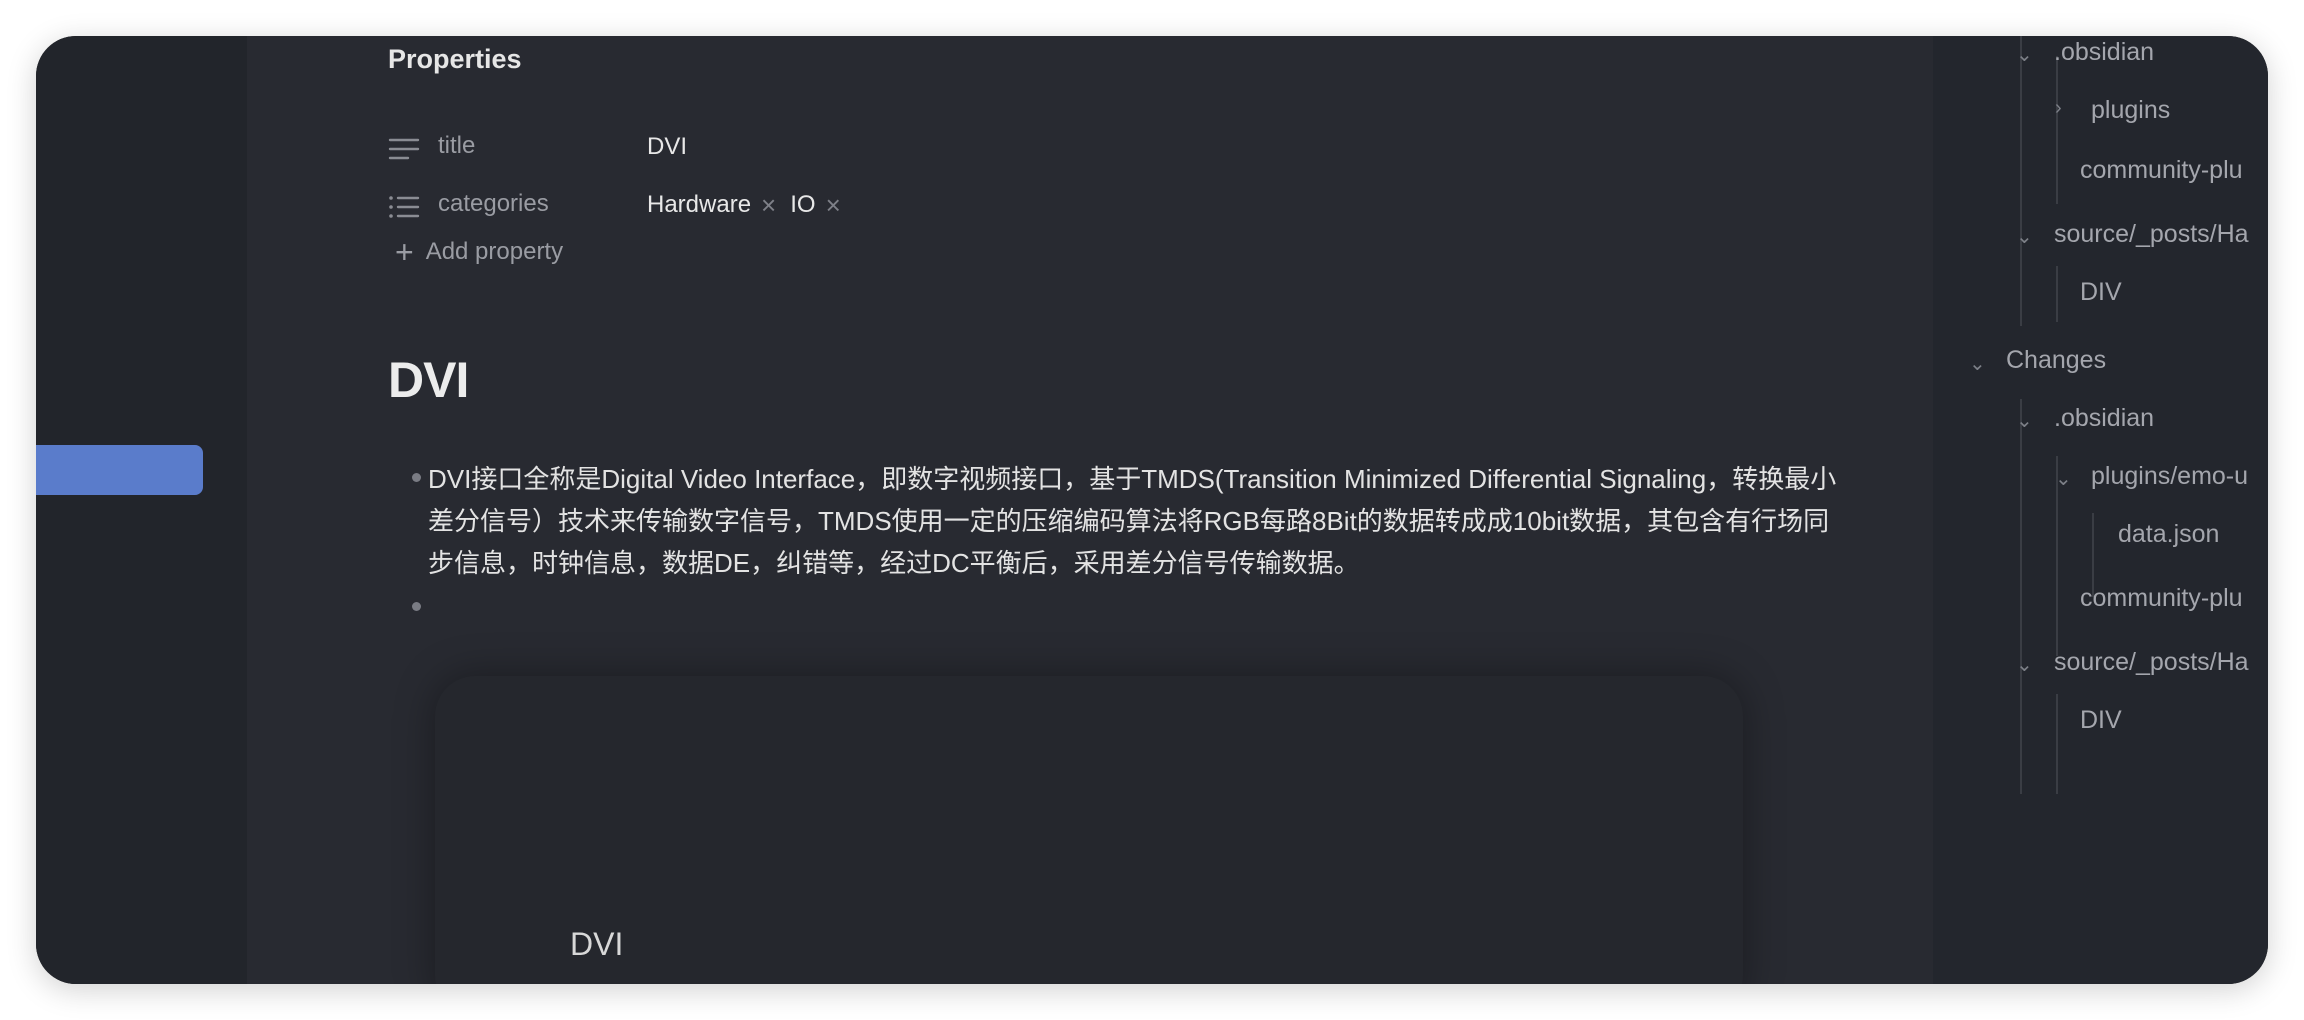  Describe the element at coordinates (2168, 534) in the screenshot. I see `tree-file: data.json` at that location.